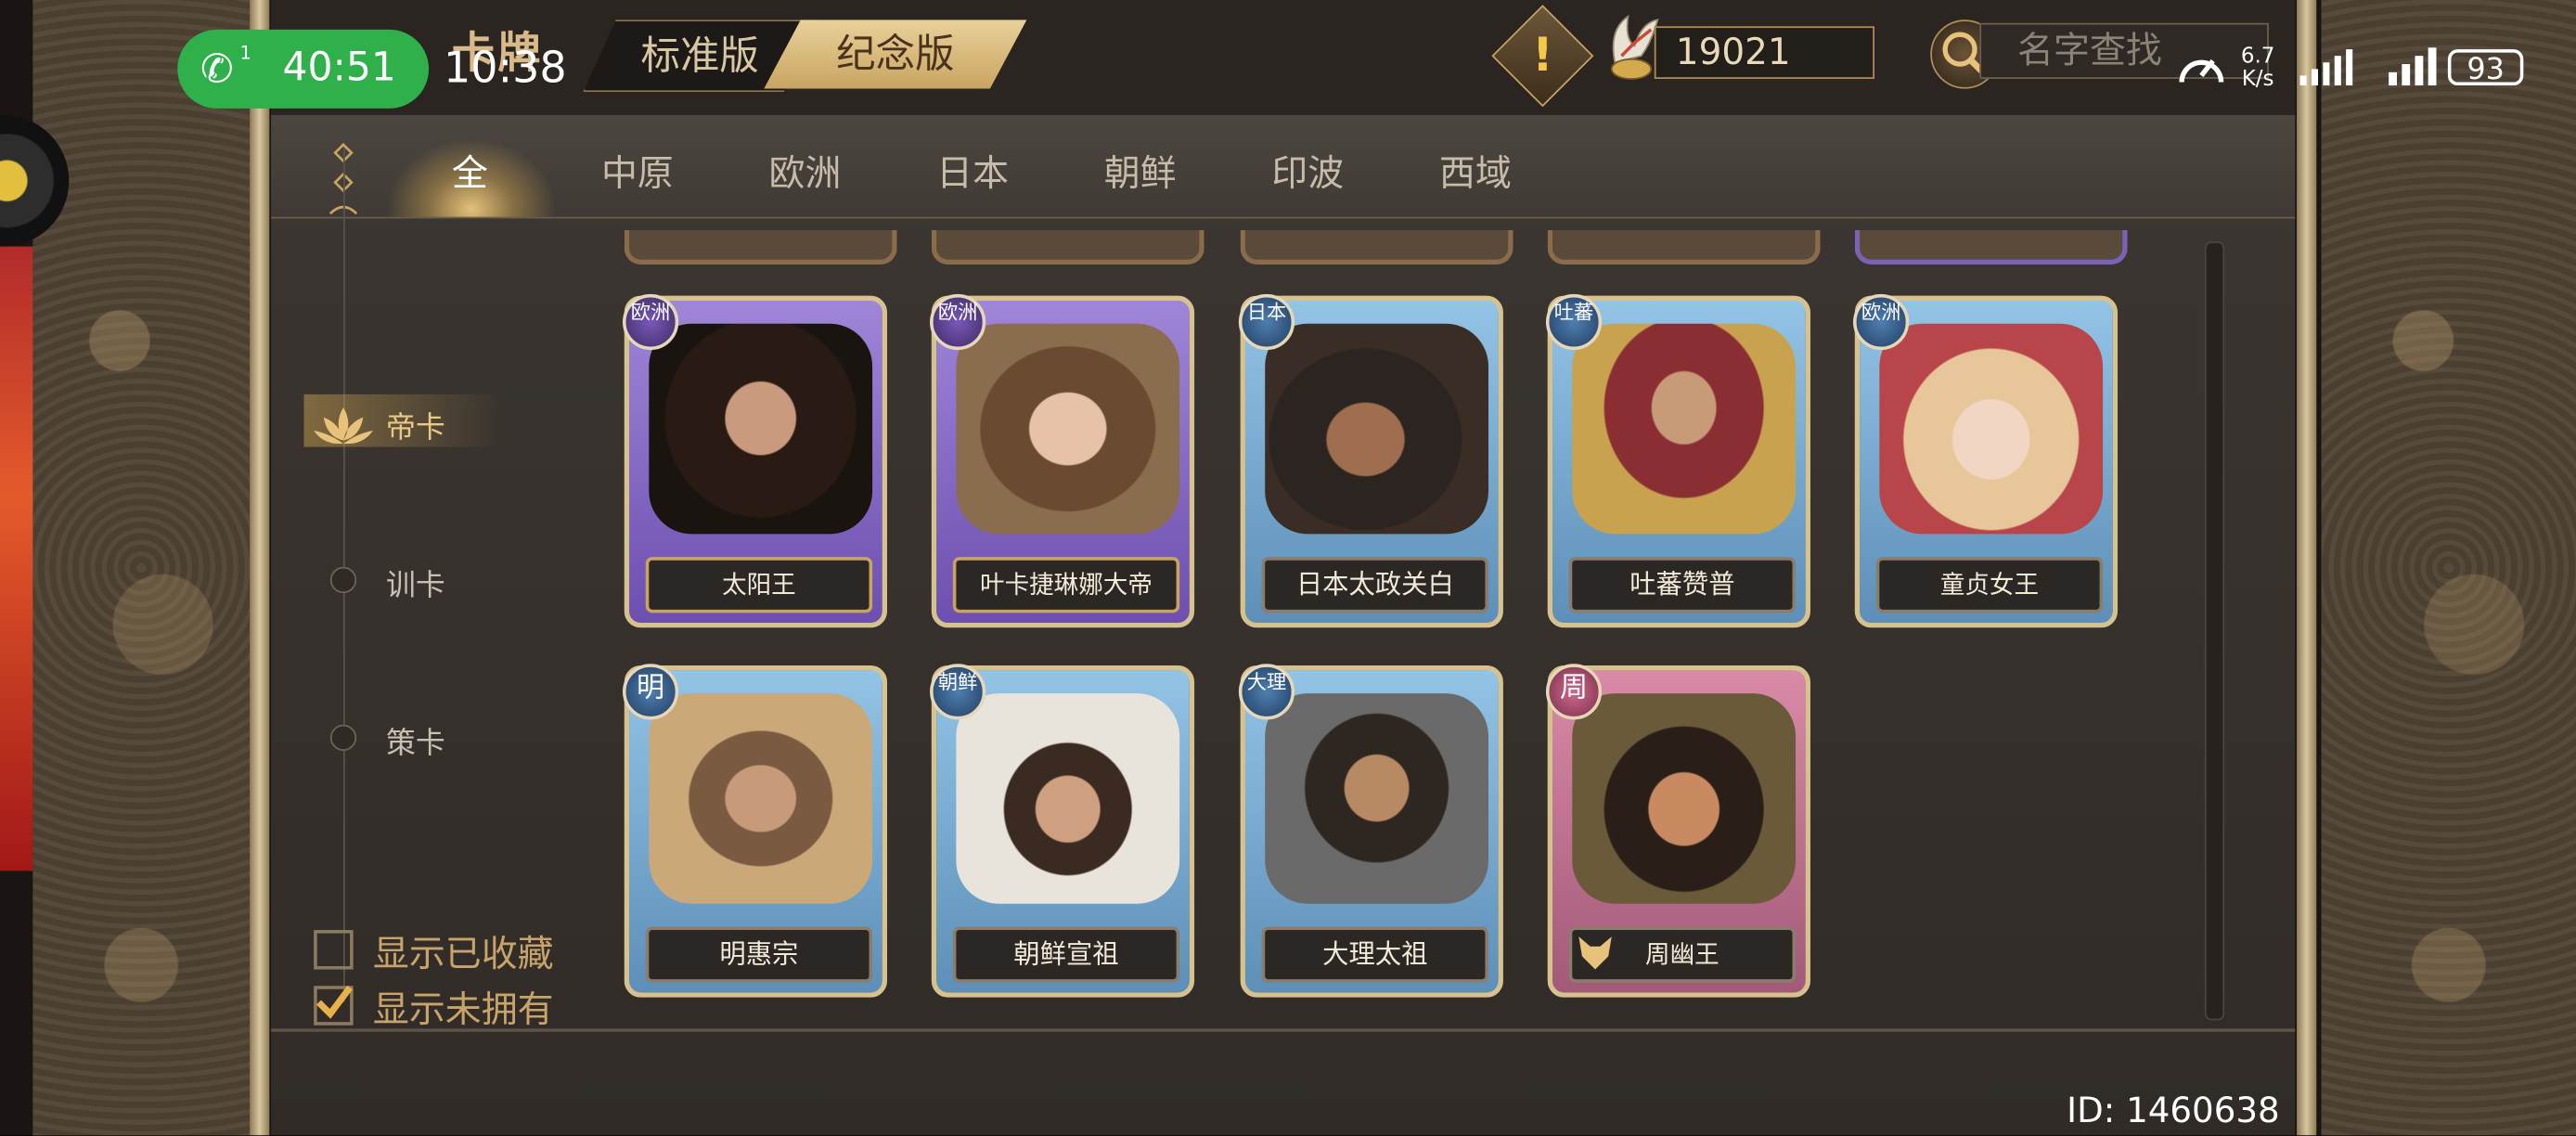  I want to click on user-id: ID: 1460638, so click(2173, 1111).